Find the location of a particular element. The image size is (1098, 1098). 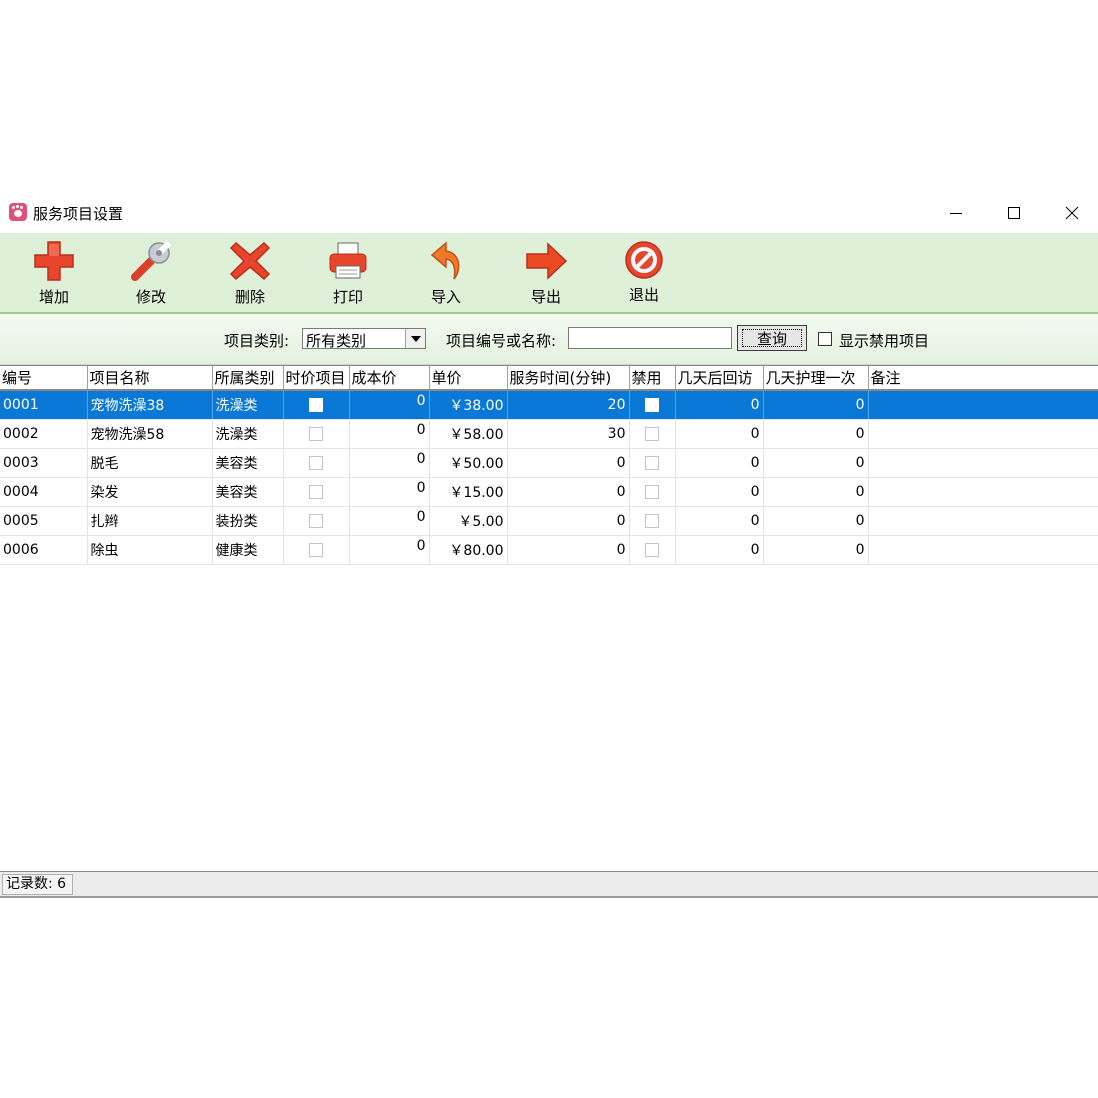

table-row: 0002 宠物洗澡58 洗澡类 0 ￥58.00 30 0 0 is located at coordinates (549, 434).